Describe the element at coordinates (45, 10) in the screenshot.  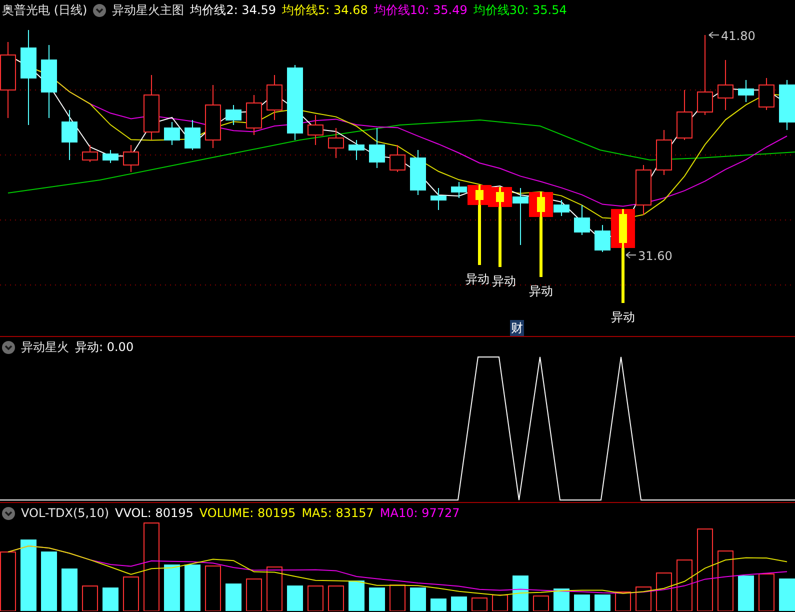
I see `stock-title: 奥普光电 (日线)` at that location.